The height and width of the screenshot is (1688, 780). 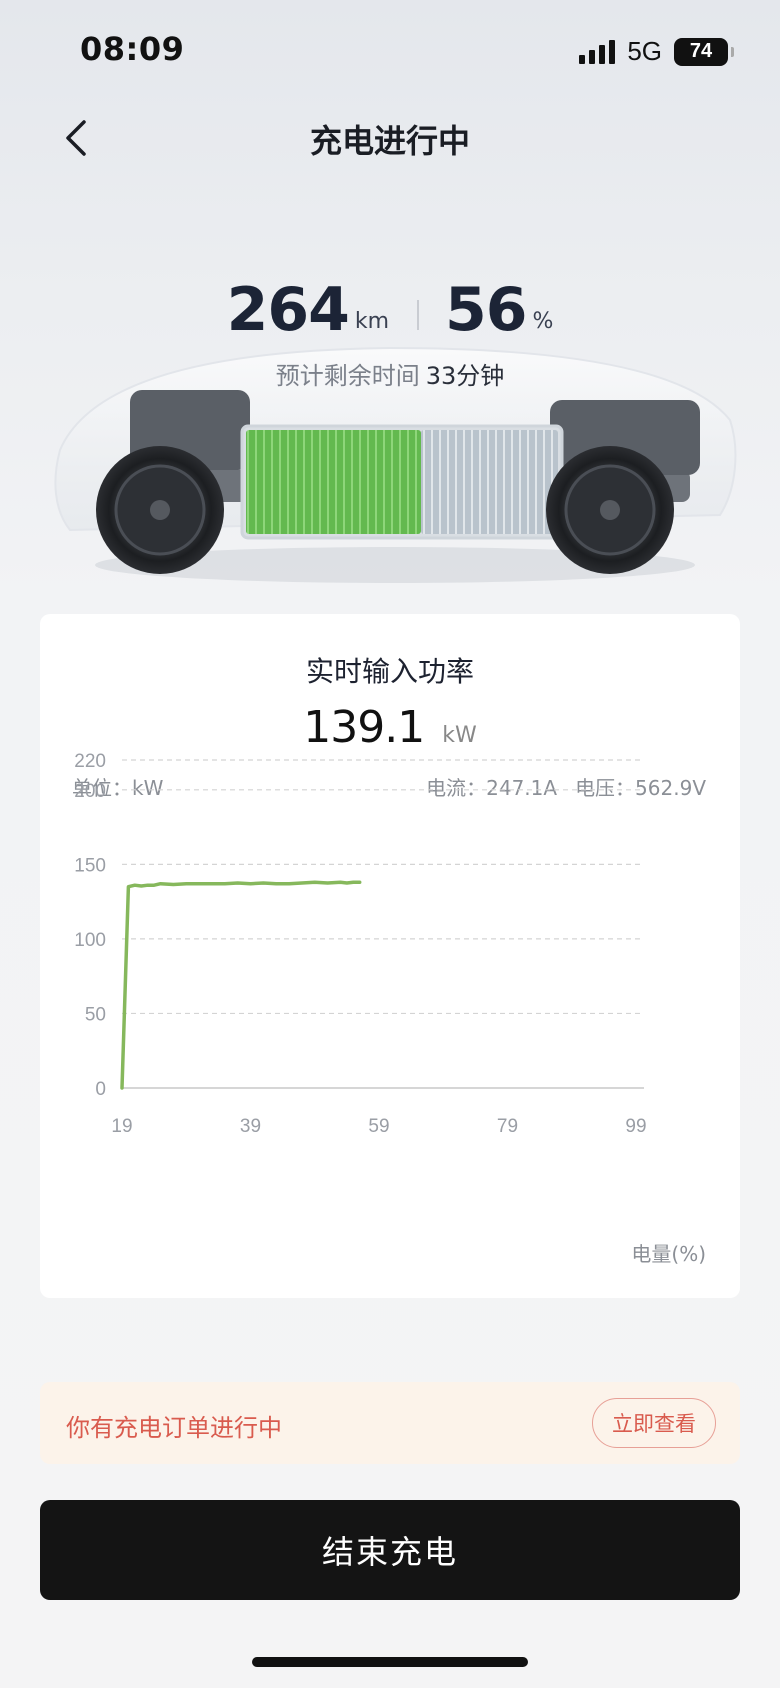 I want to click on y-tick-label: 200, so click(x=90, y=791).